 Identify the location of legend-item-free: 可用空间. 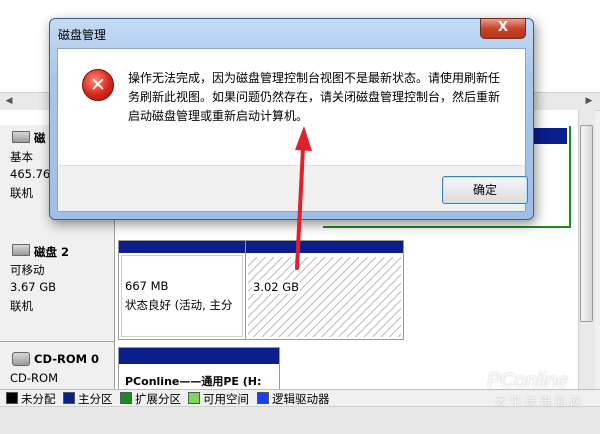
(218, 398).